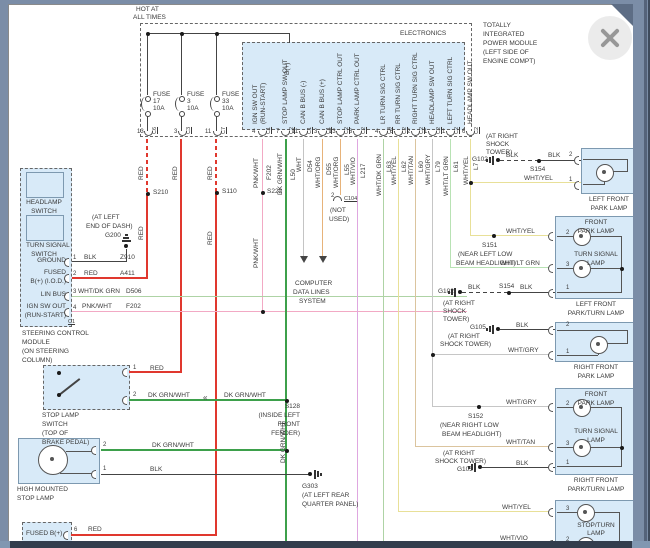  What do you see at coordinates (455, 292) in the screenshot?
I see `ground-g102b-bar` at bounding box center [455, 292].